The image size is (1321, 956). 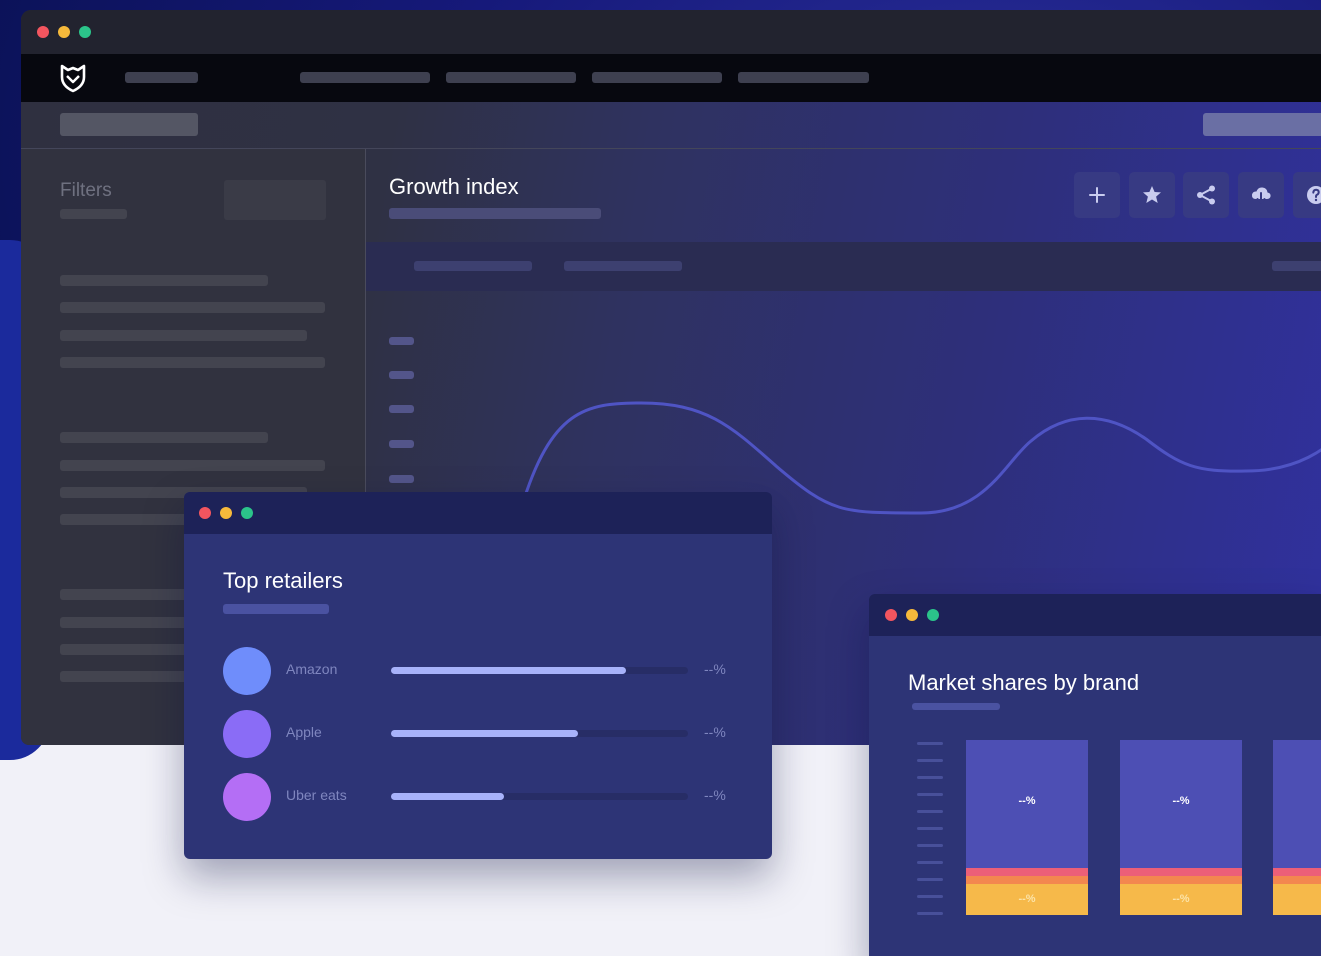 I want to click on growth-index-subtitle-placeholder, so click(x=495, y=213).